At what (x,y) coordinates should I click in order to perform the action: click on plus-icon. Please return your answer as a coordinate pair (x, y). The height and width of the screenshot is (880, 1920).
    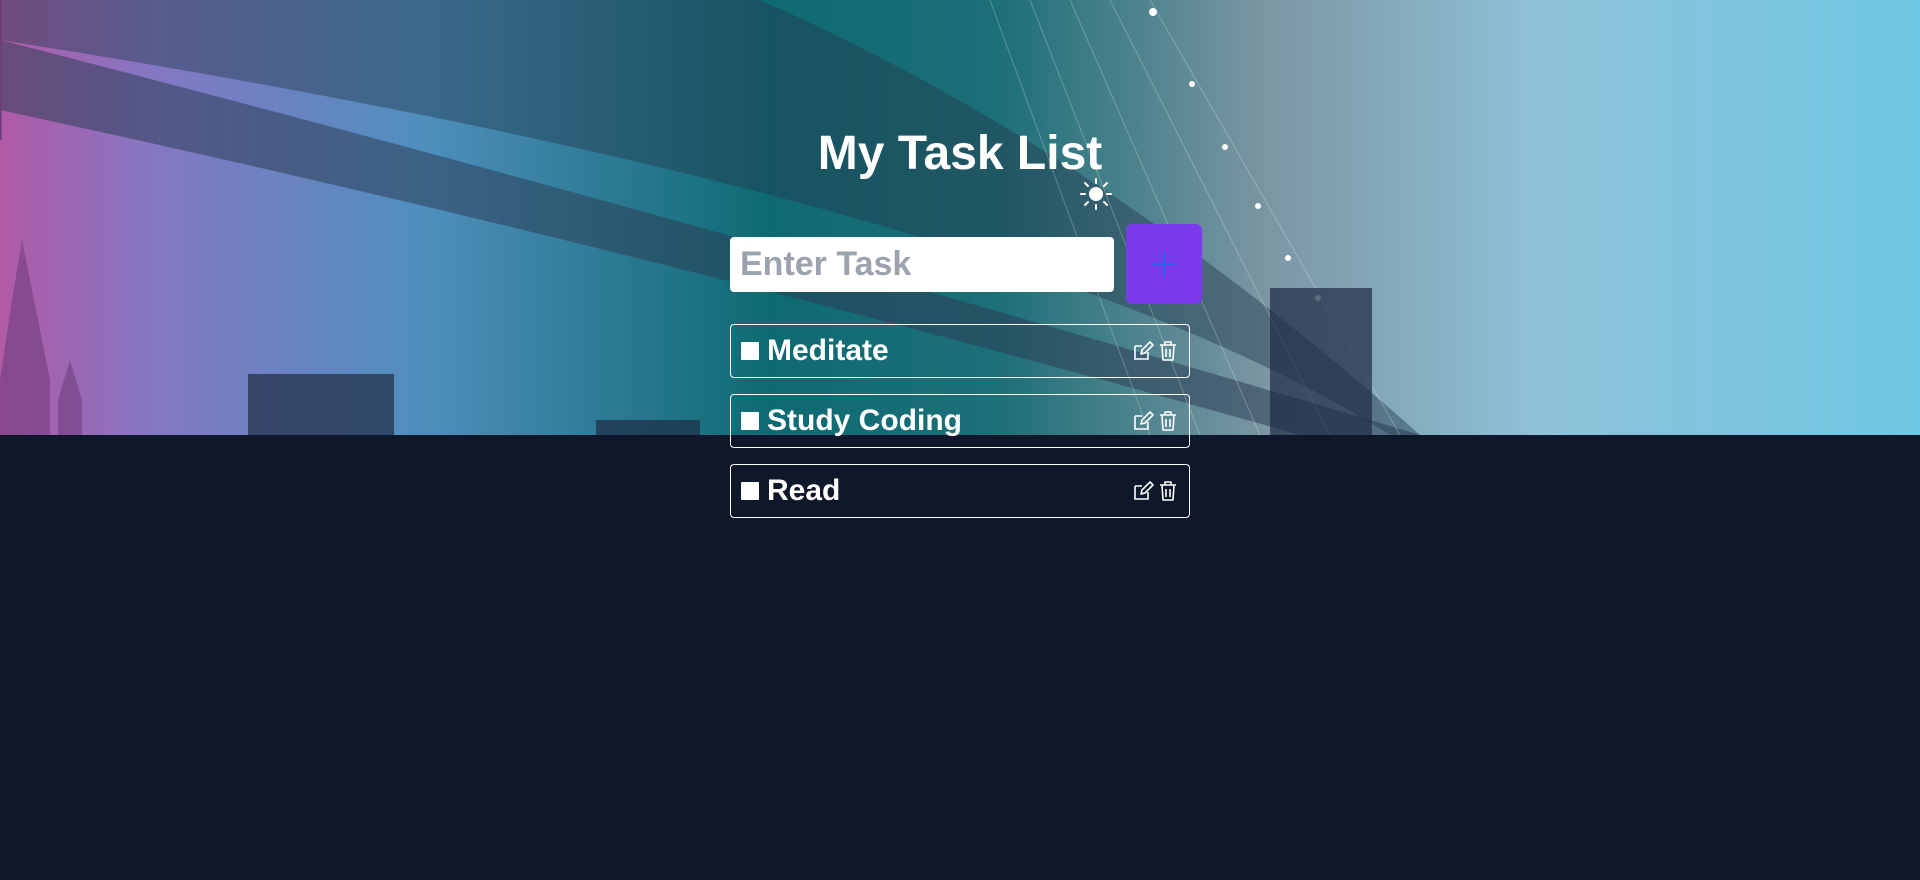
    Looking at the image, I should click on (1164, 264).